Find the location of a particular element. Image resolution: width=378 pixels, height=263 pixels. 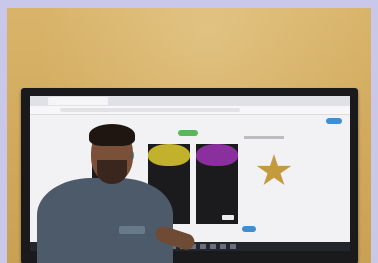

torso is located at coordinates (105, 220).